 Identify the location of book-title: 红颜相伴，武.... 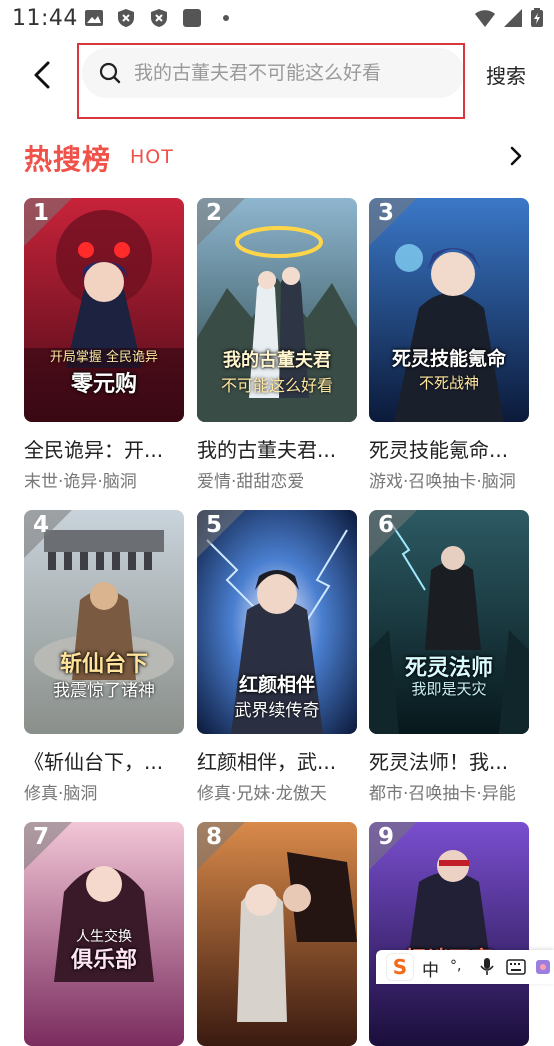
(267, 762).